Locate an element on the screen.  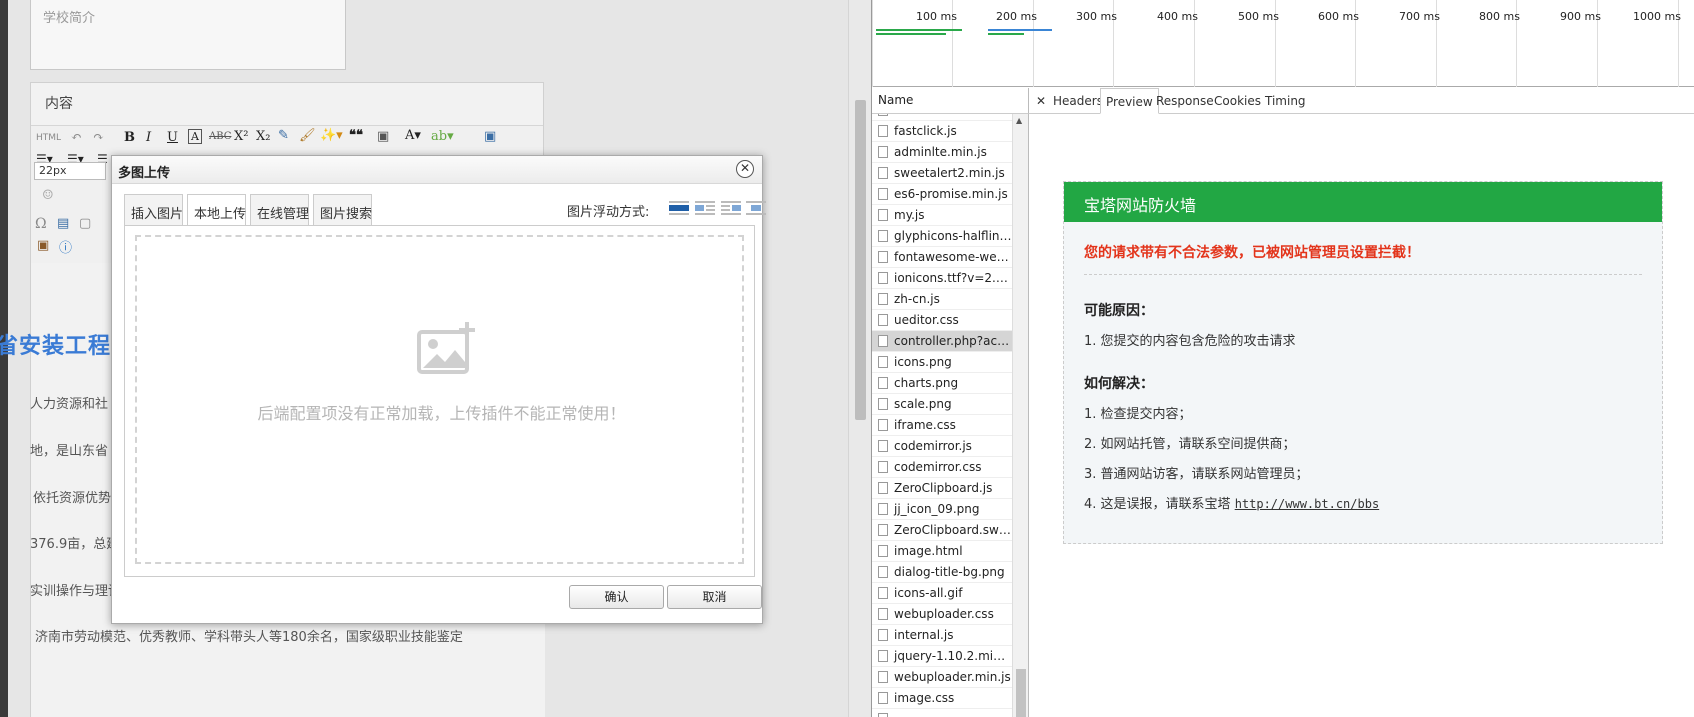
list-item: webuploader.css is located at coordinates (942, 614).